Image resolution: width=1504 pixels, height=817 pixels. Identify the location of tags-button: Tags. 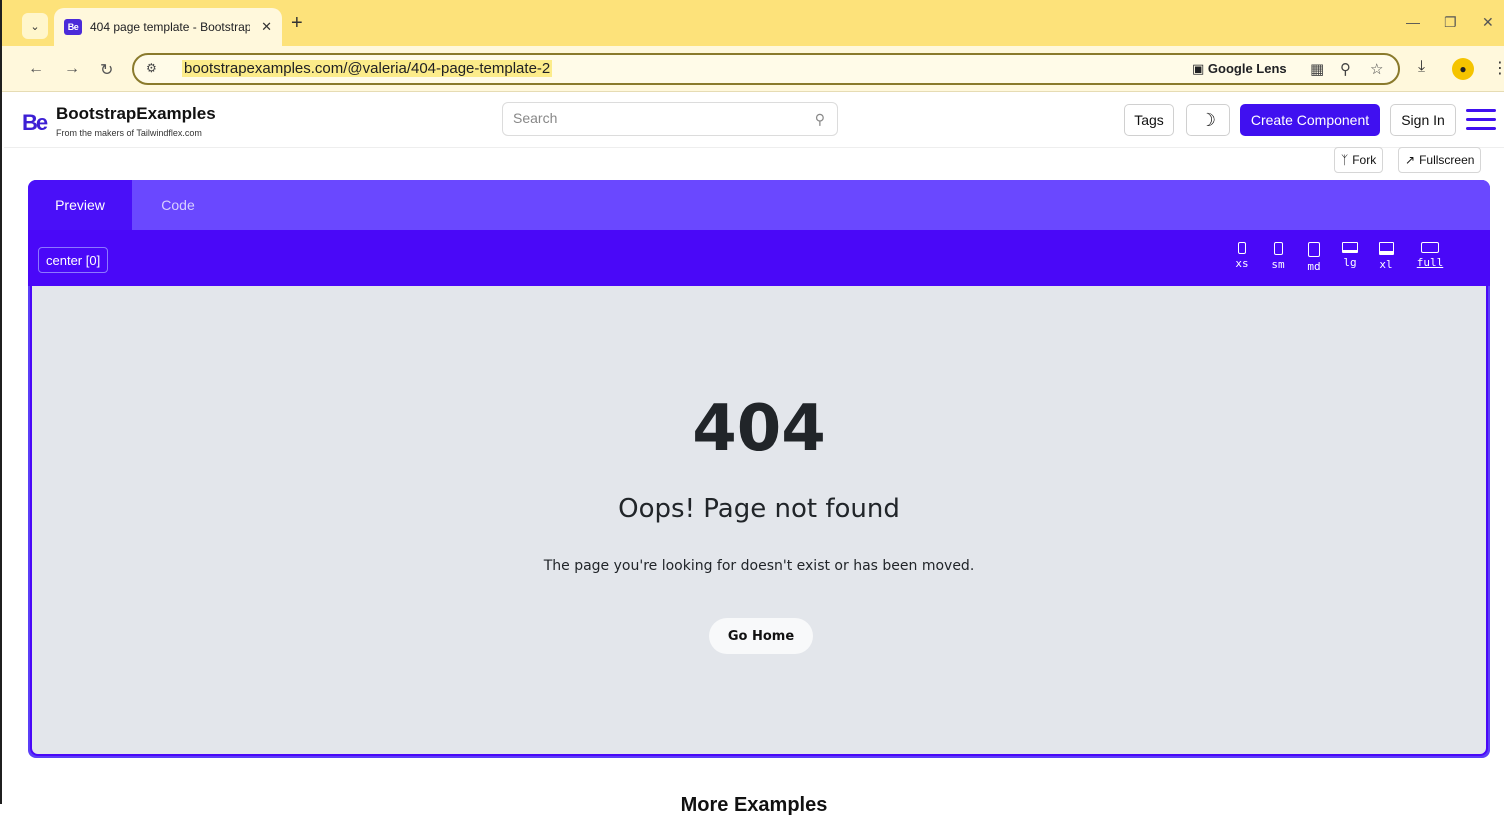
(1149, 120).